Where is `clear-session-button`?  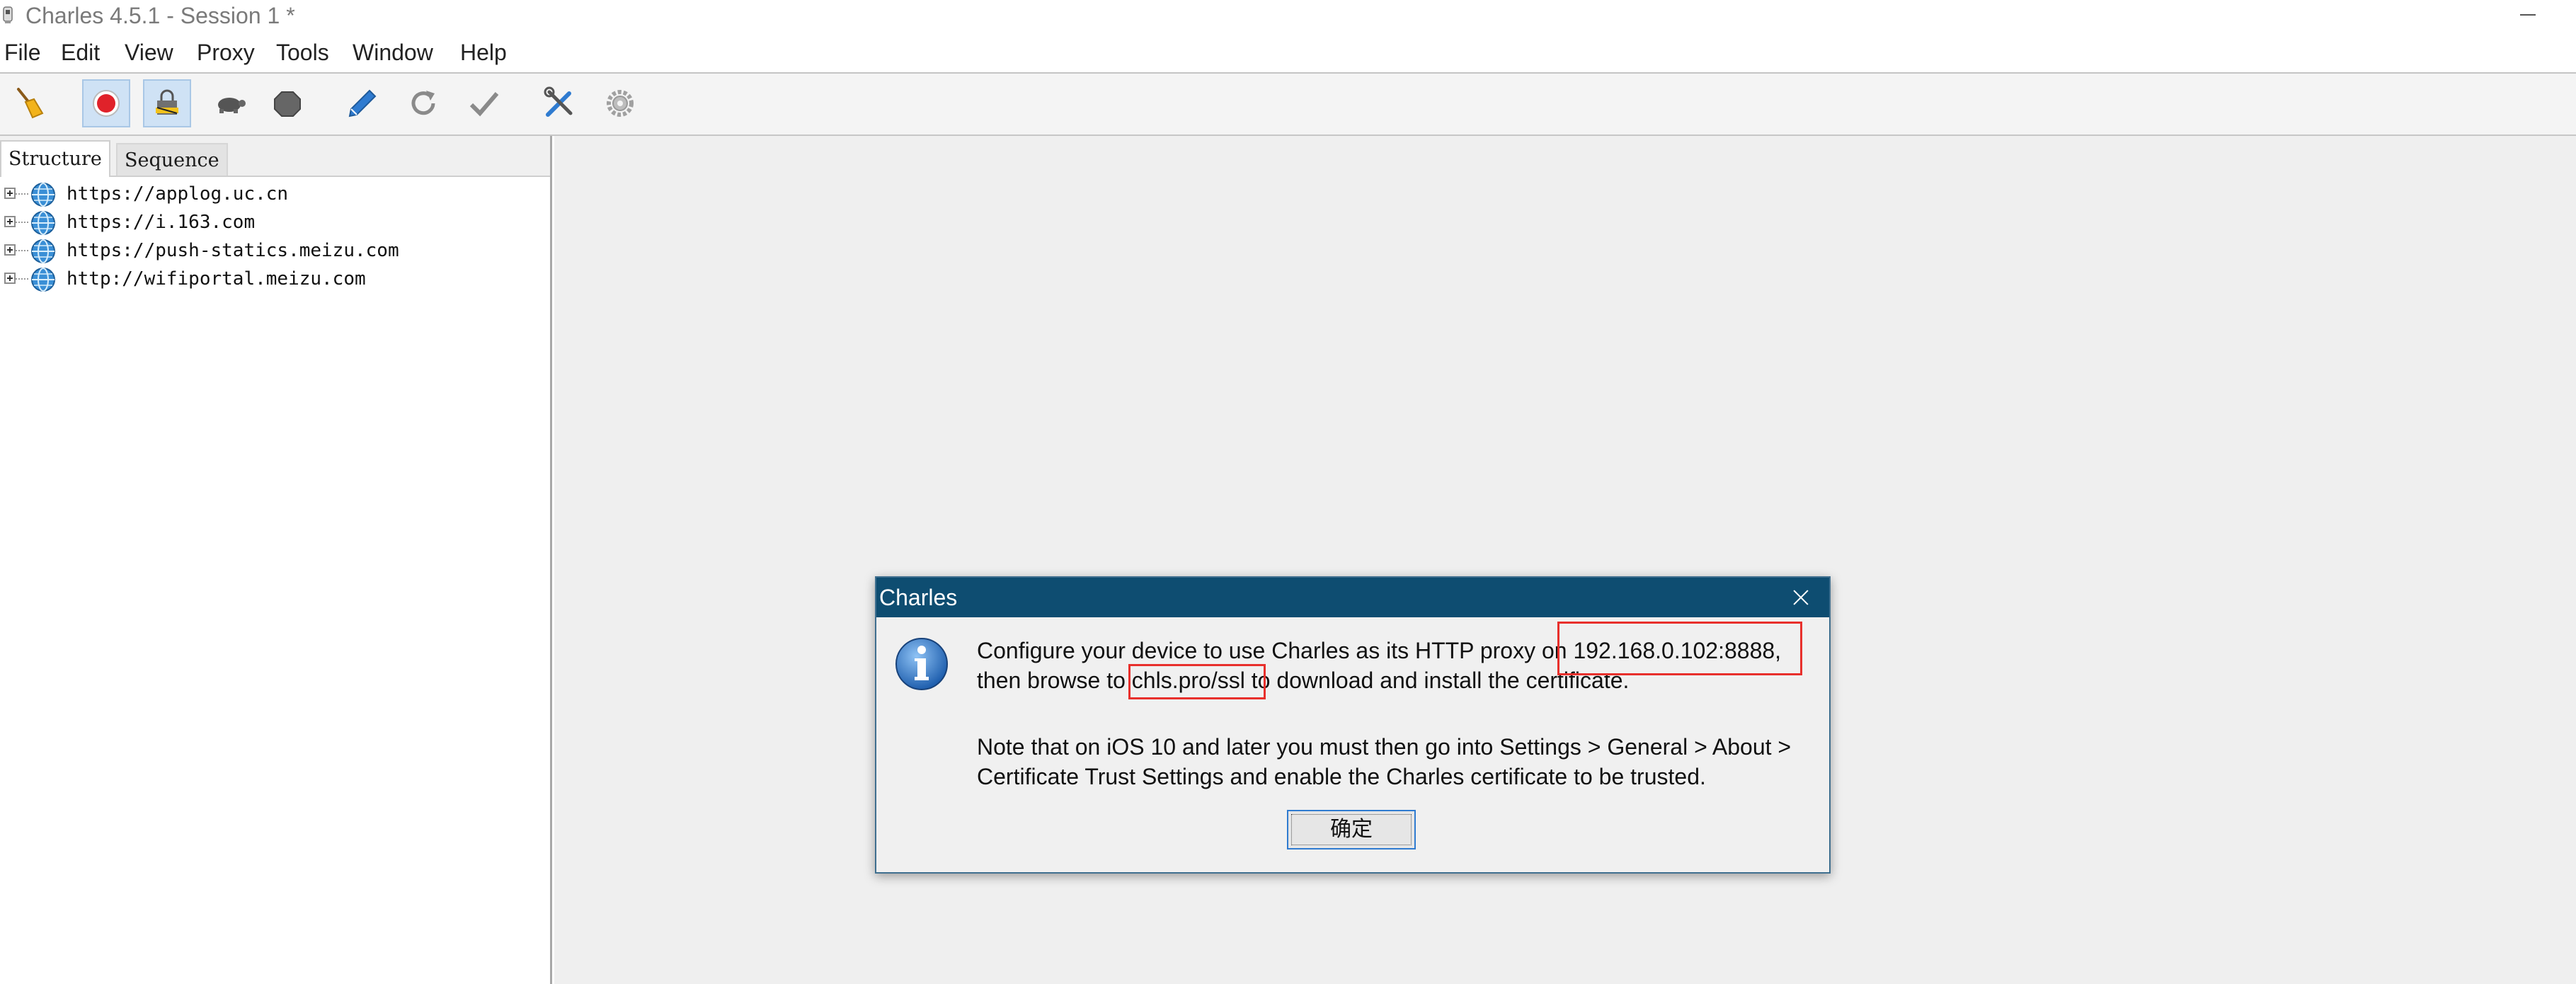
clear-session-button is located at coordinates (30, 103).